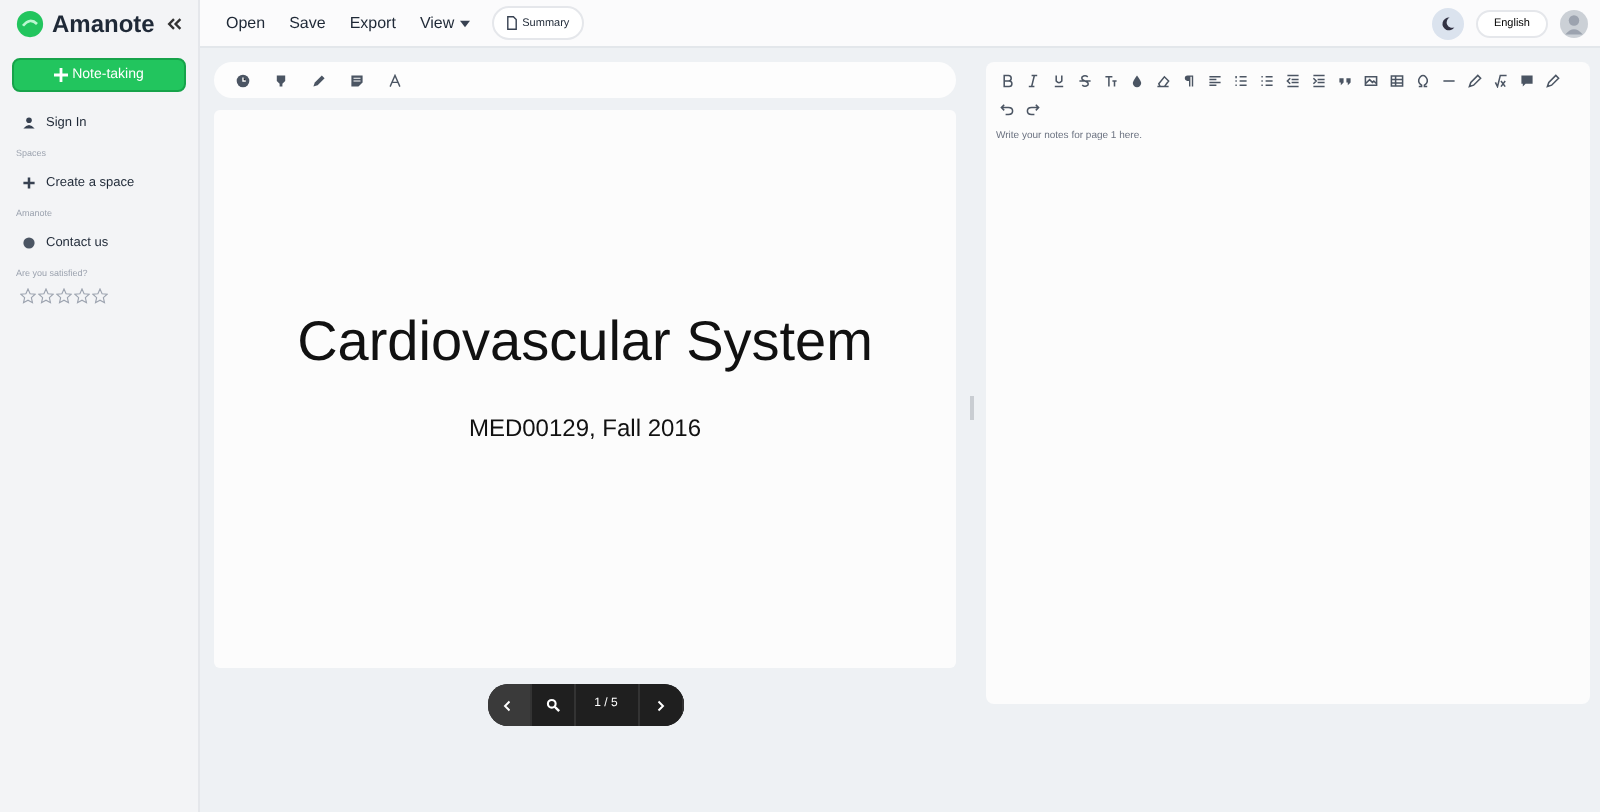 The width and height of the screenshot is (1600, 812). What do you see at coordinates (307, 23) in the screenshot?
I see `menu-item: Save` at bounding box center [307, 23].